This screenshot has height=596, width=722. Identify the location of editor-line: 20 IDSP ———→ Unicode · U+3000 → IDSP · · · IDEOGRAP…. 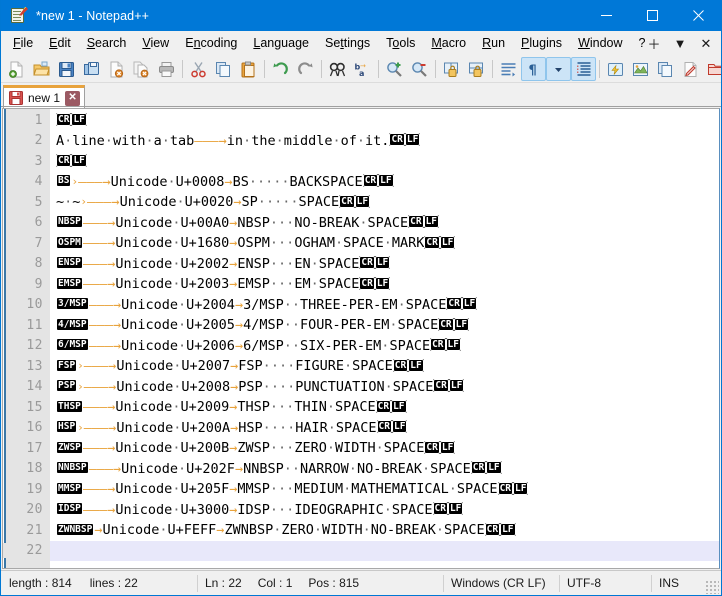
(361, 510).